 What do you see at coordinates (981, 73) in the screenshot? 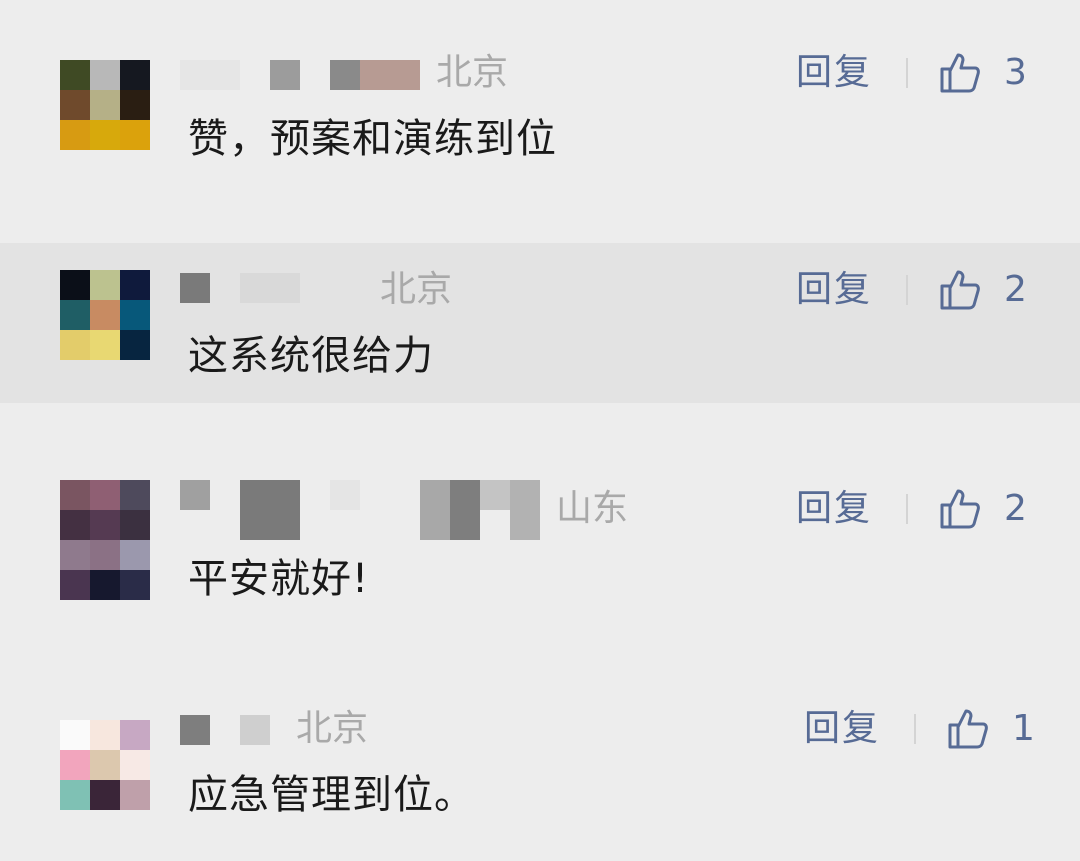
I see `like-button: 3` at bounding box center [981, 73].